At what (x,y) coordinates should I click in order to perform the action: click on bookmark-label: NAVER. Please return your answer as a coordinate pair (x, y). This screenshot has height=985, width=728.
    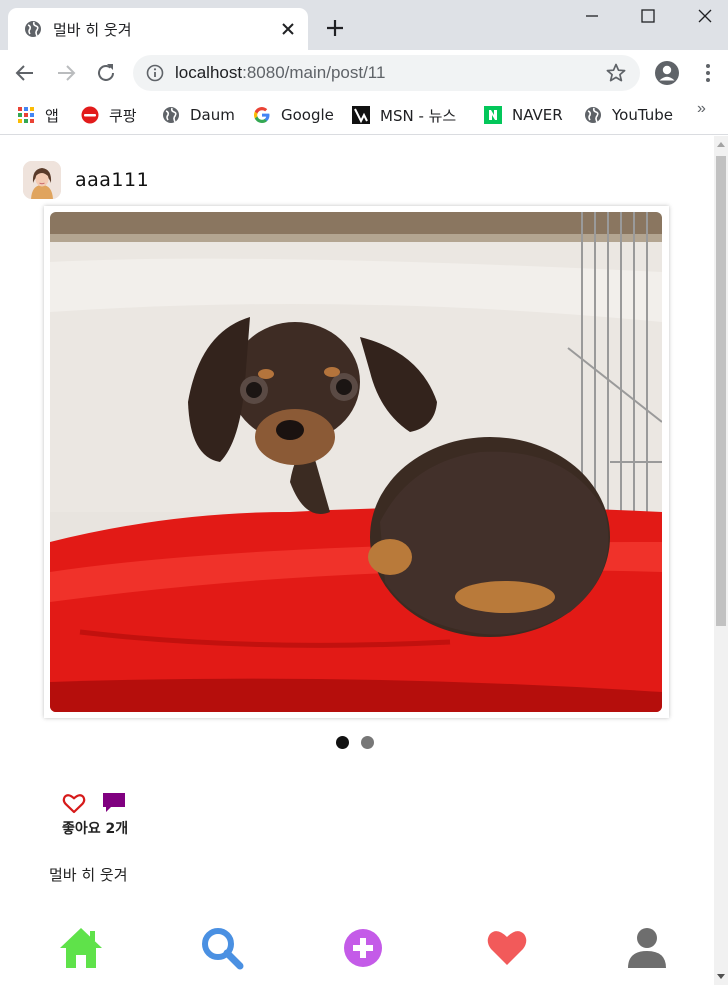
    Looking at the image, I should click on (537, 115).